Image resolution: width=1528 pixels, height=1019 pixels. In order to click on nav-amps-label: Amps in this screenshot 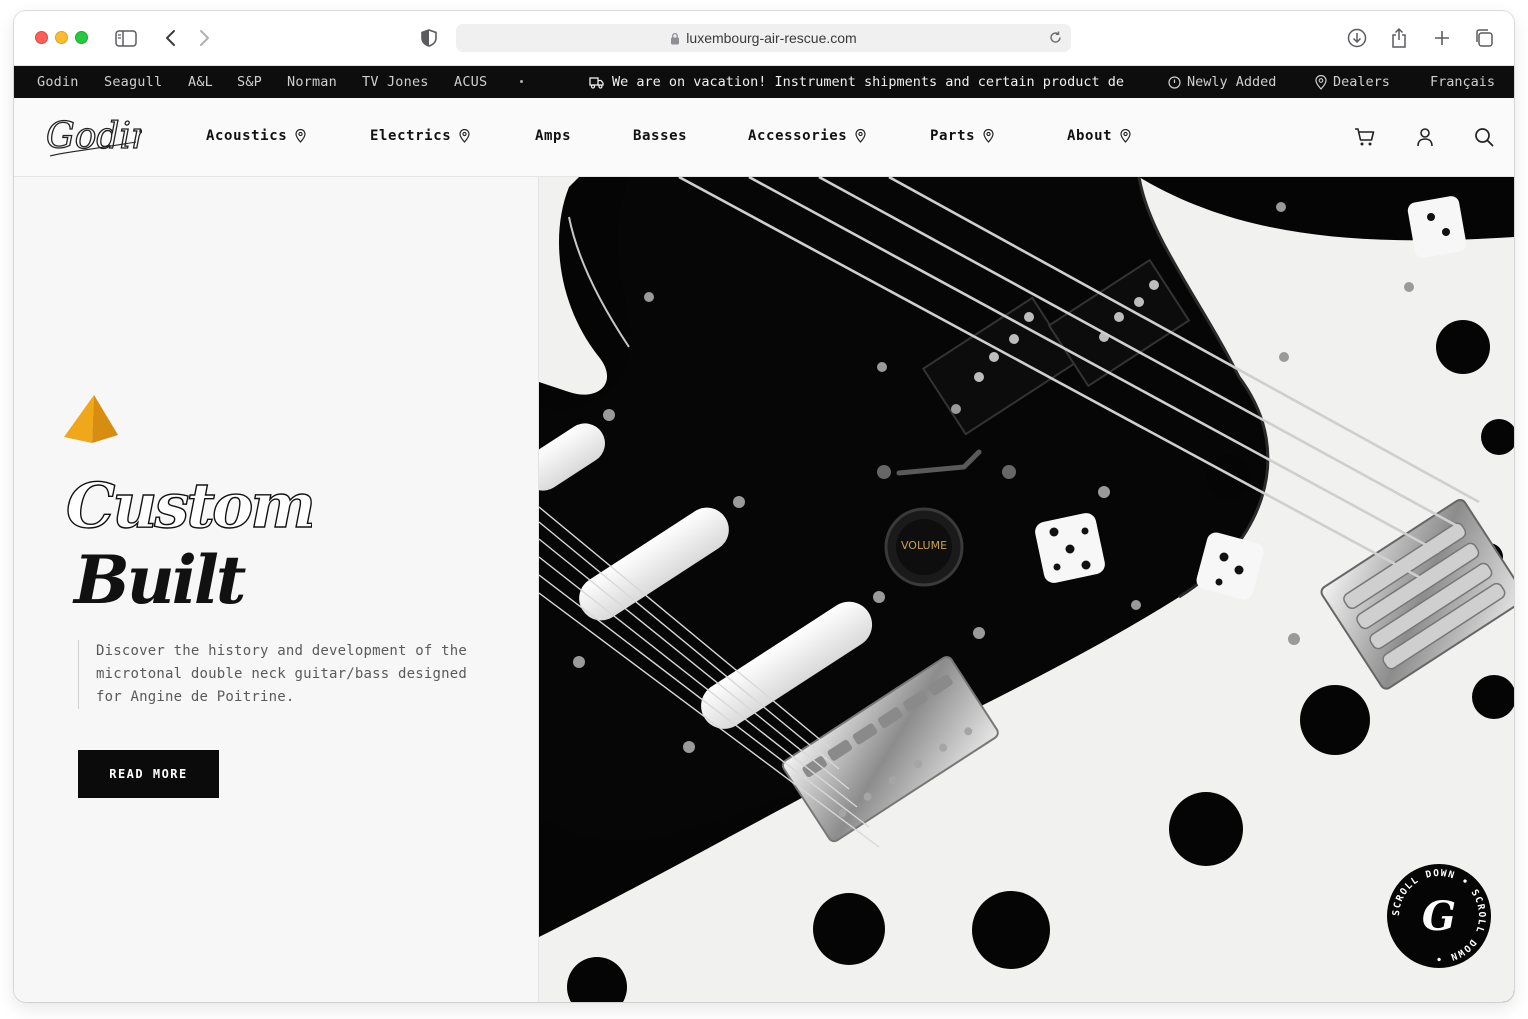, I will do `click(553, 136)`.